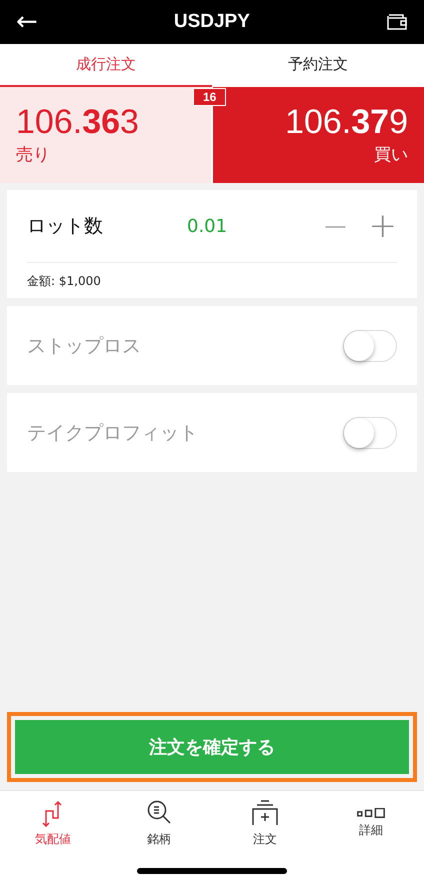 The image size is (424, 885). What do you see at coordinates (112, 433) in the screenshot?
I see `option-label: テイクプロフィット` at bounding box center [112, 433].